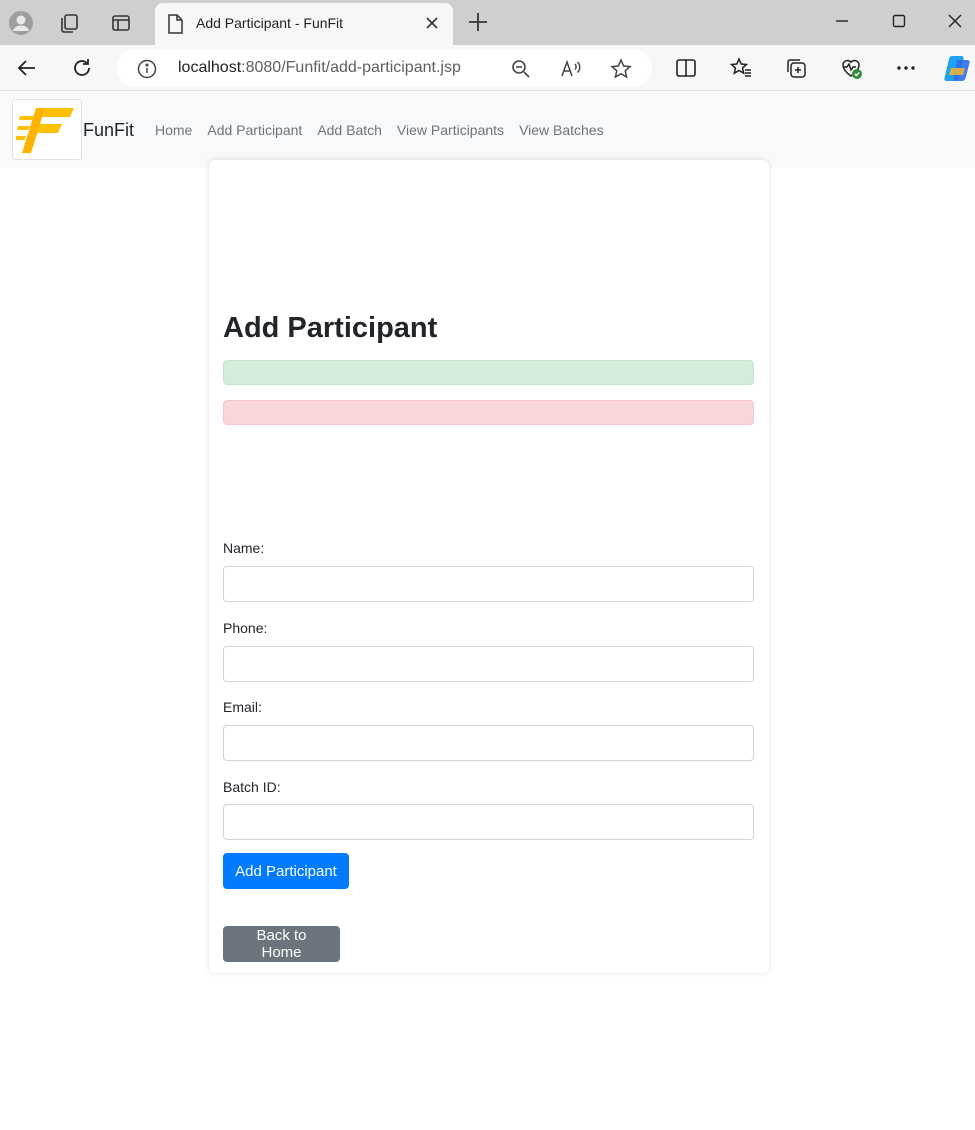 This screenshot has height=1130, width=975. I want to click on browser-essentials-icon, so click(851, 68).